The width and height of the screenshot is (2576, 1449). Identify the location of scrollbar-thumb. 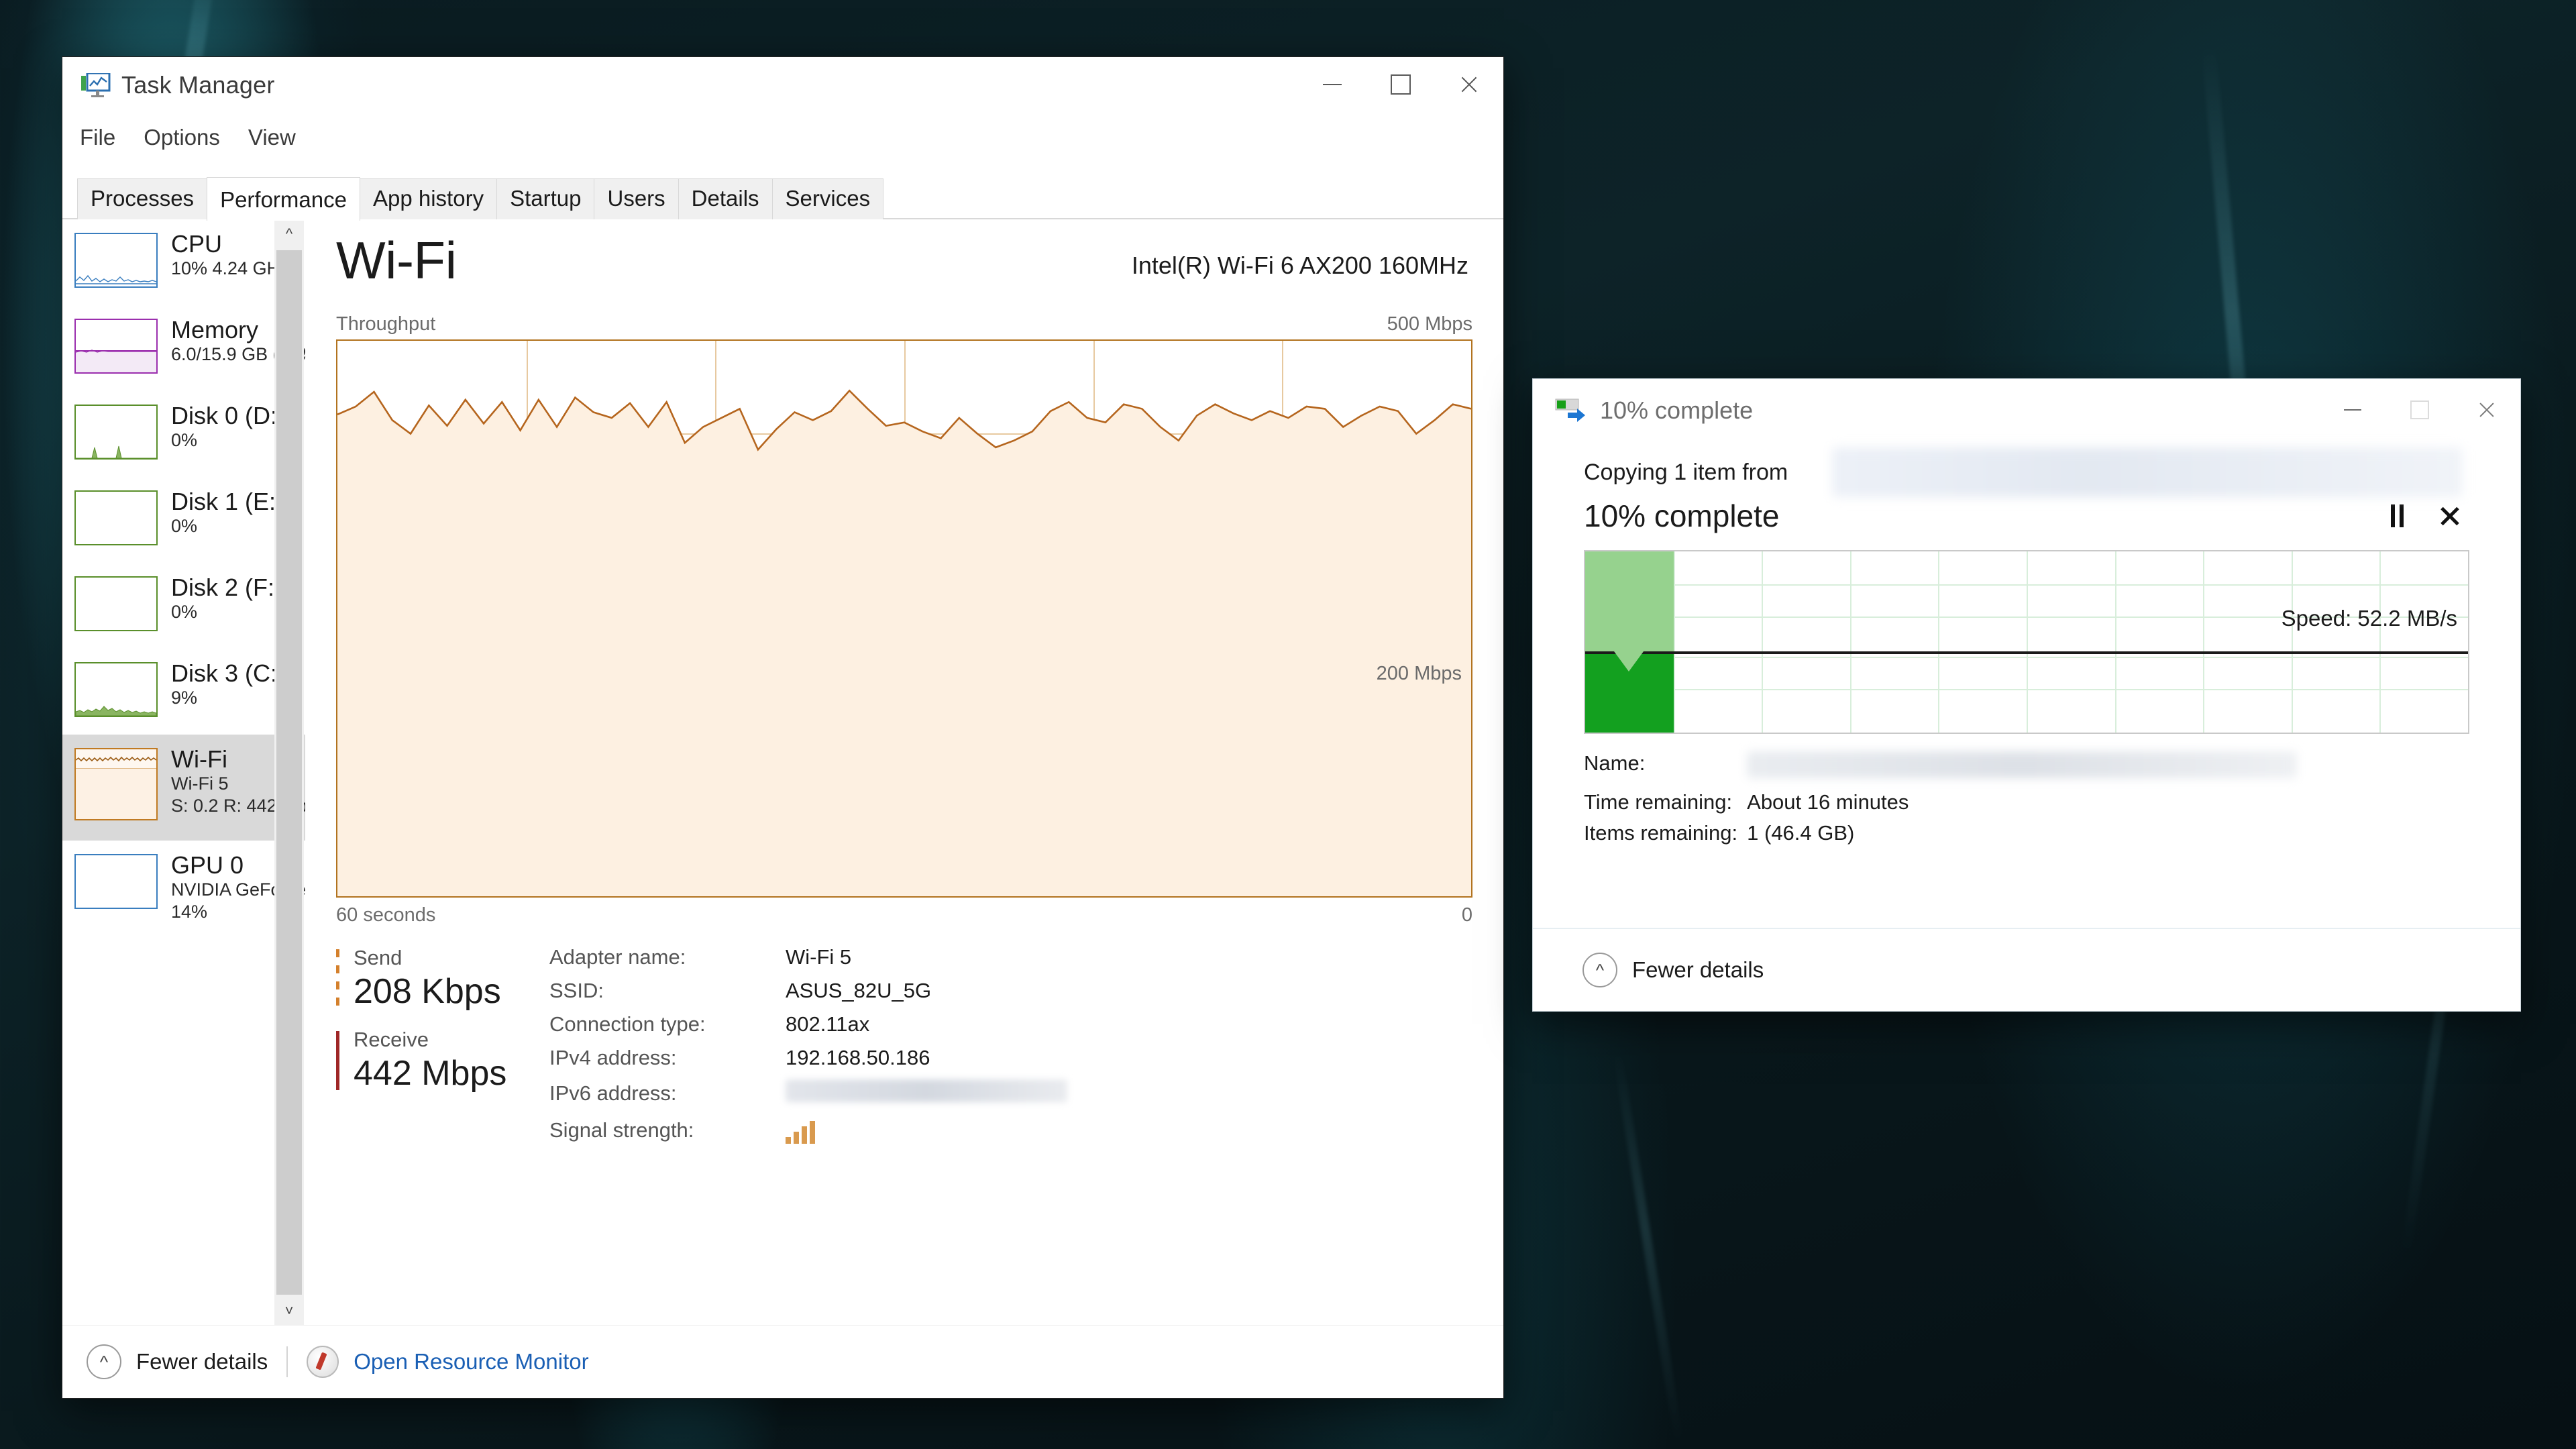
(289, 772).